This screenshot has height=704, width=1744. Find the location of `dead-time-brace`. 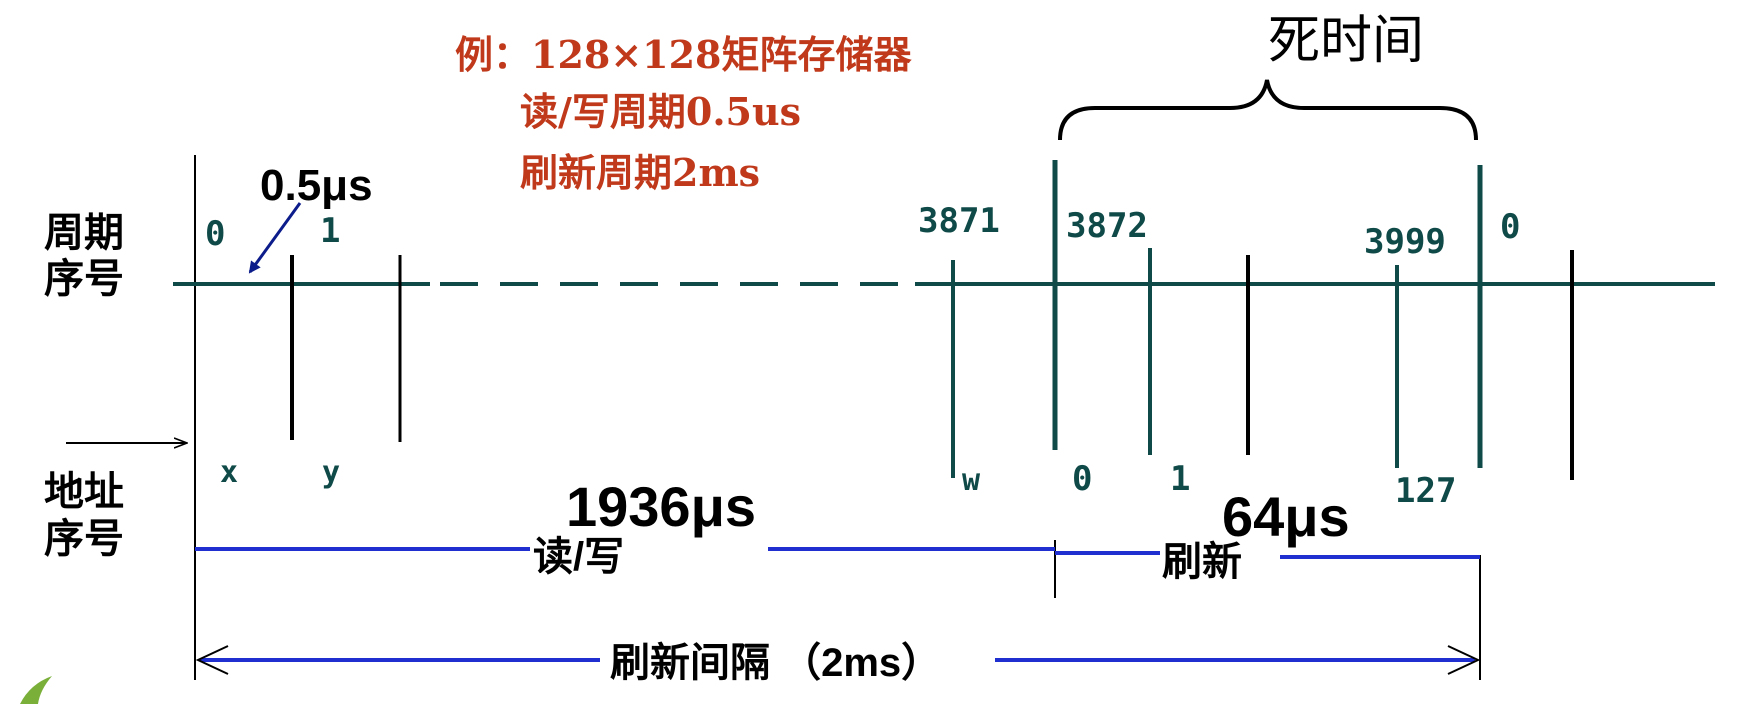

dead-time-brace is located at coordinates (1268, 110).